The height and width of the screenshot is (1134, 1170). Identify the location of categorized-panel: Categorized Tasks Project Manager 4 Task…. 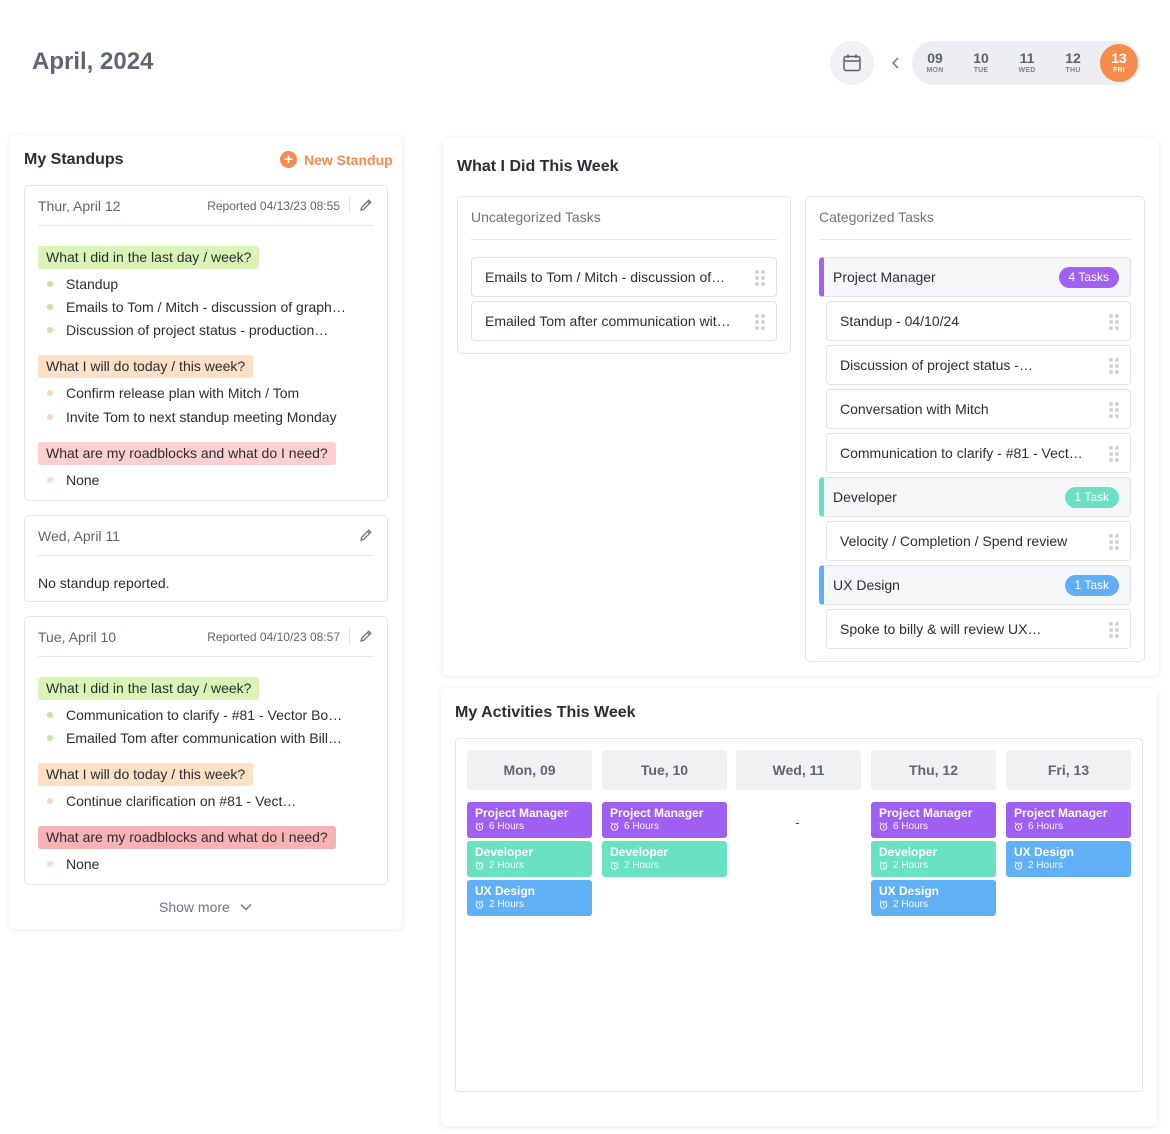
(975, 429).